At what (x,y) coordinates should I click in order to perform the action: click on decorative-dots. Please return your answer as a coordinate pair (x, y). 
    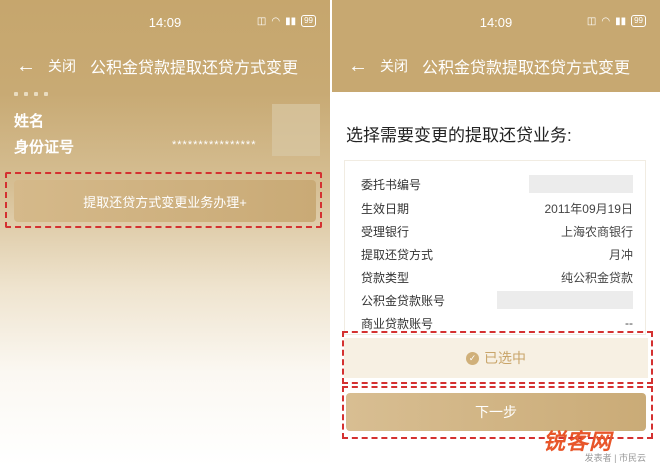
    Looking at the image, I should click on (31, 94).